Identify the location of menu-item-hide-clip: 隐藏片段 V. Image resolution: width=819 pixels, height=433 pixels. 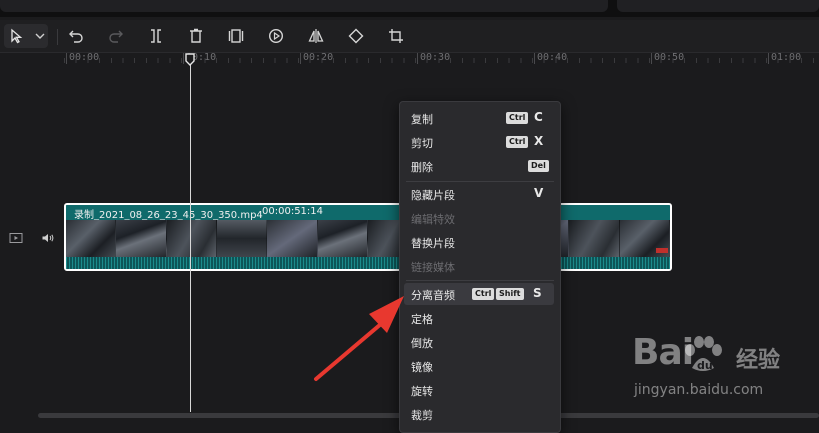
(480, 194).